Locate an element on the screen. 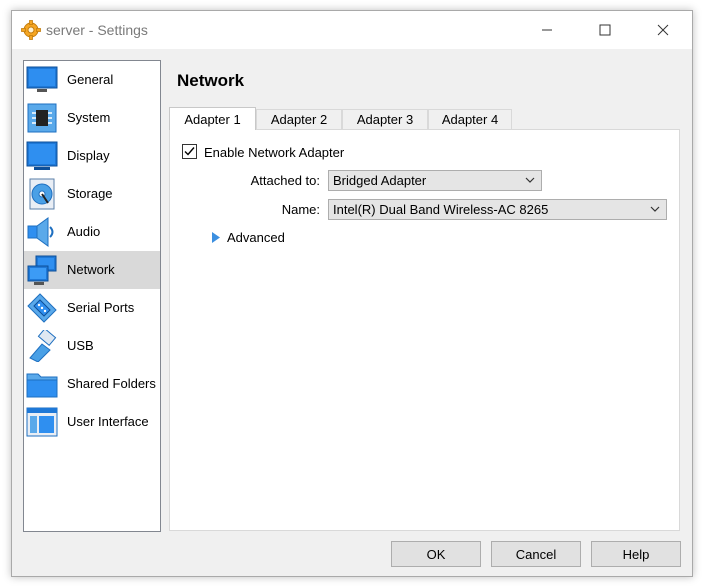  sidebar-item-display: Display is located at coordinates (92, 156).